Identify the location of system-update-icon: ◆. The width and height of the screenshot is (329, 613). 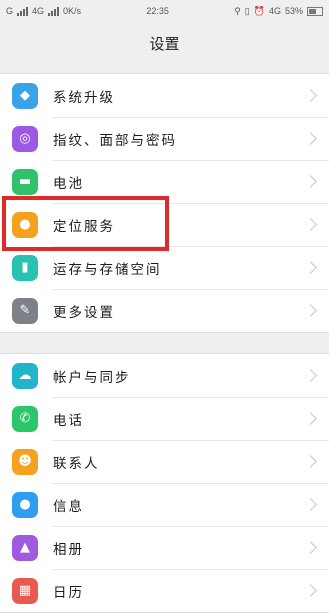
(25, 95).